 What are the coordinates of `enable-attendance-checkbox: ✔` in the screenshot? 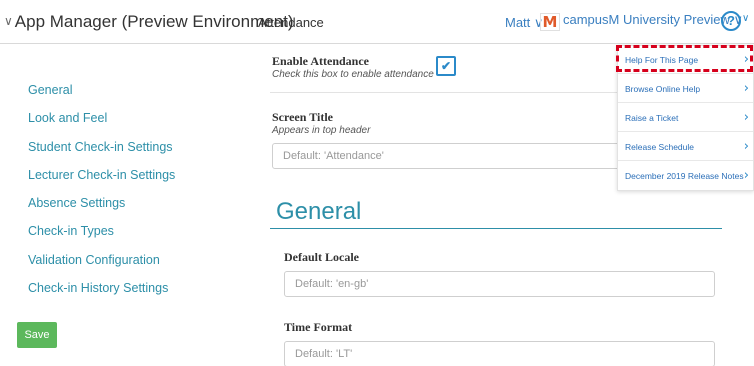 It's located at (446, 66).